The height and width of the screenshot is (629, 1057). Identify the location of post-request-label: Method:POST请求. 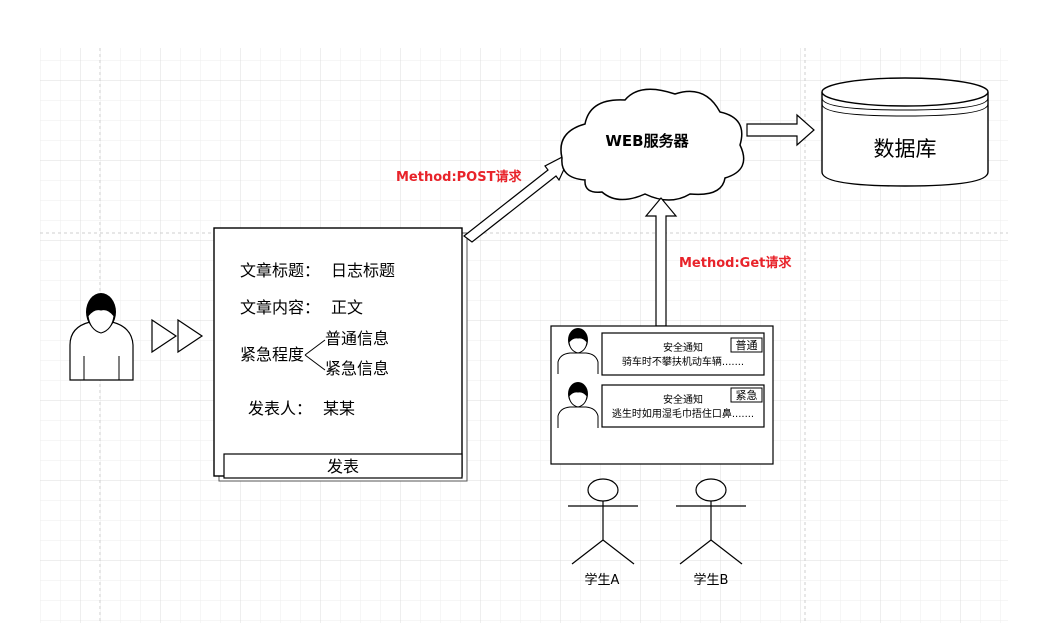
(459, 177).